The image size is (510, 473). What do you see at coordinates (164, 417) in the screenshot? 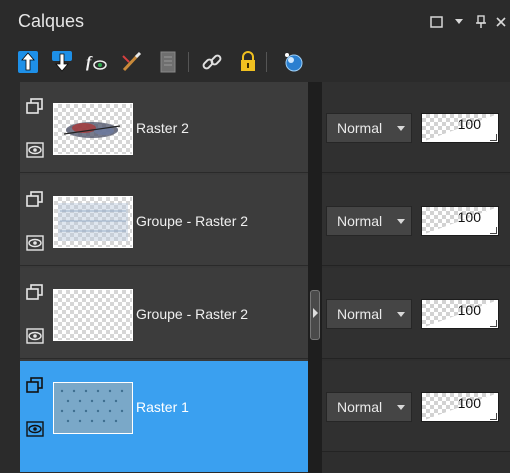
I see `layer-row: Raster 1` at bounding box center [164, 417].